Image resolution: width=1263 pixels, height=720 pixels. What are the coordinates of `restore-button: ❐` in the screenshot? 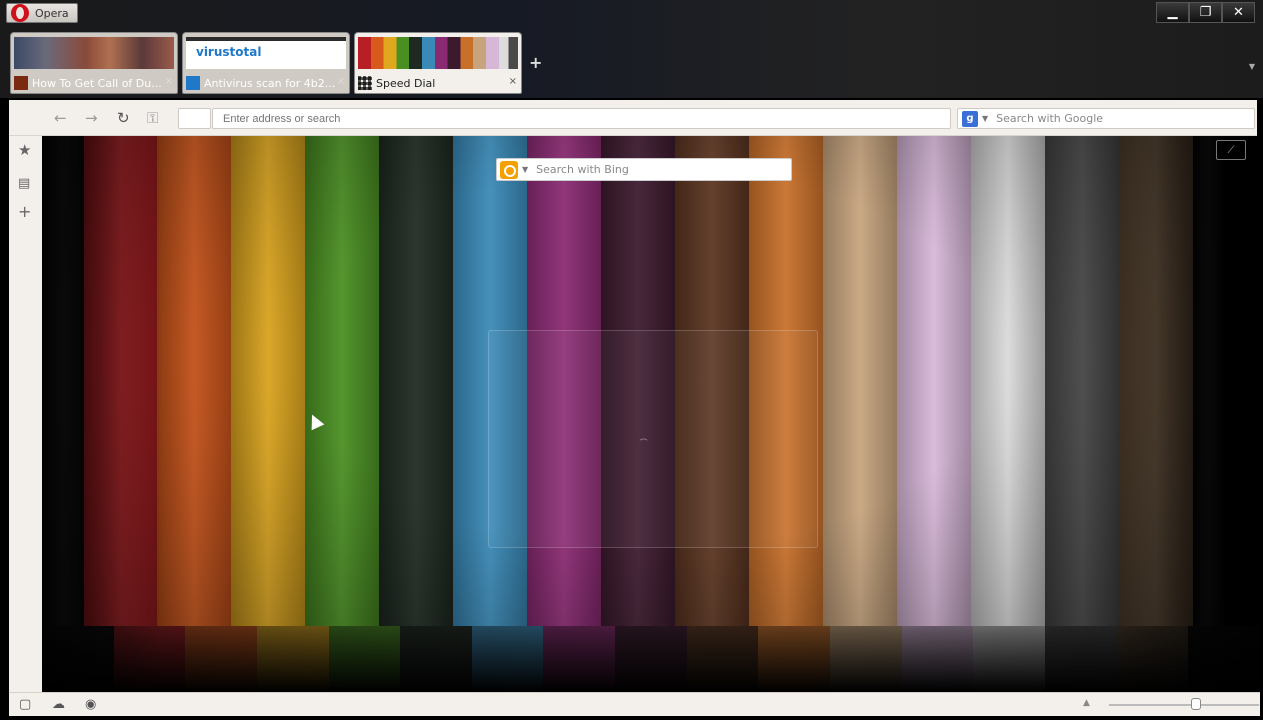 It's located at (1205, 12).